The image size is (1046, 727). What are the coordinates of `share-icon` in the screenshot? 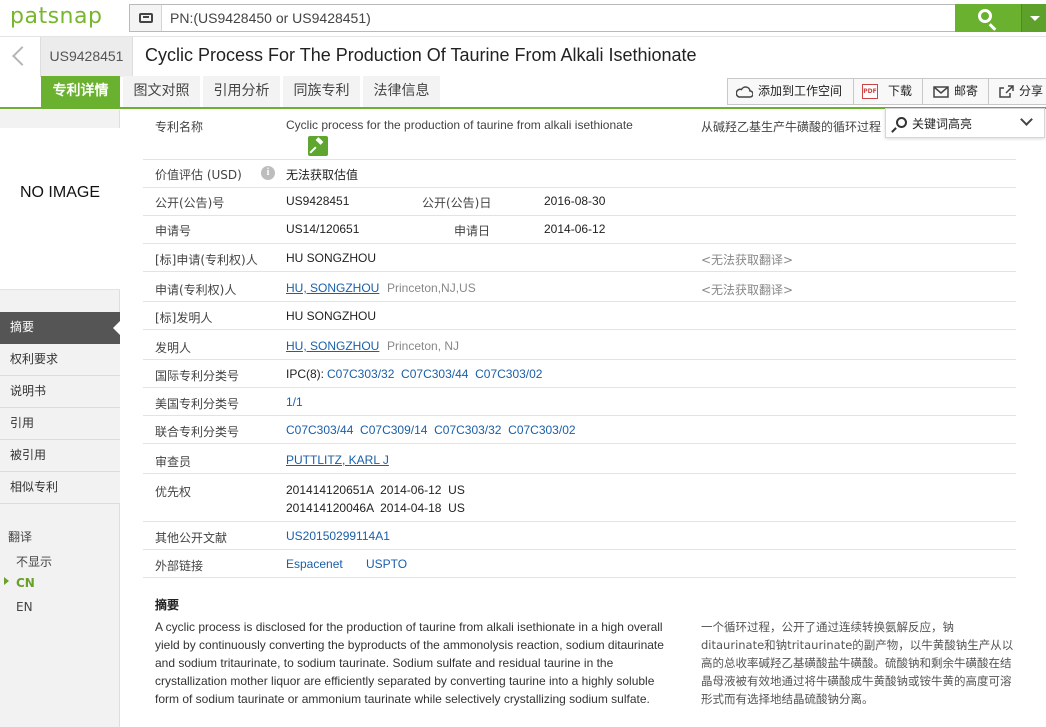 It's located at (1006, 91).